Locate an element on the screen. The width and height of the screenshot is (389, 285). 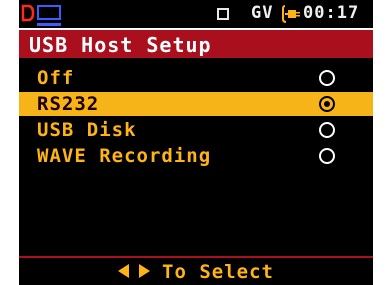
menu-item-off: Off is located at coordinates (196, 78).